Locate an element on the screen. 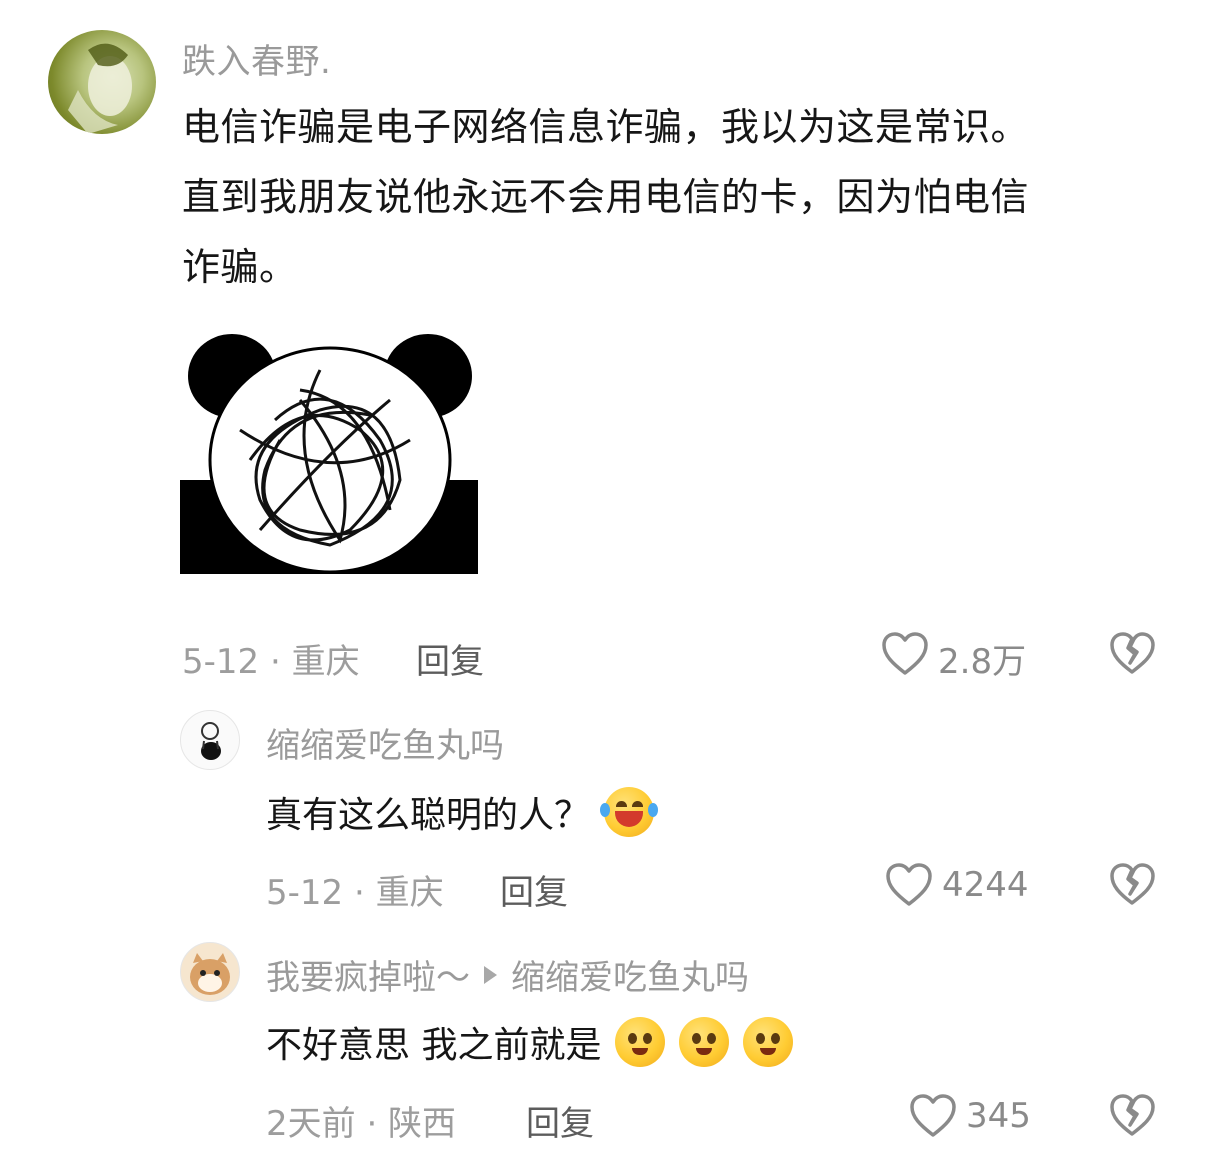 Image resolution: width=1206 pixels, height=1156 pixels. reply-text: 不好意思 我之前就是 is located at coordinates (434, 1045).